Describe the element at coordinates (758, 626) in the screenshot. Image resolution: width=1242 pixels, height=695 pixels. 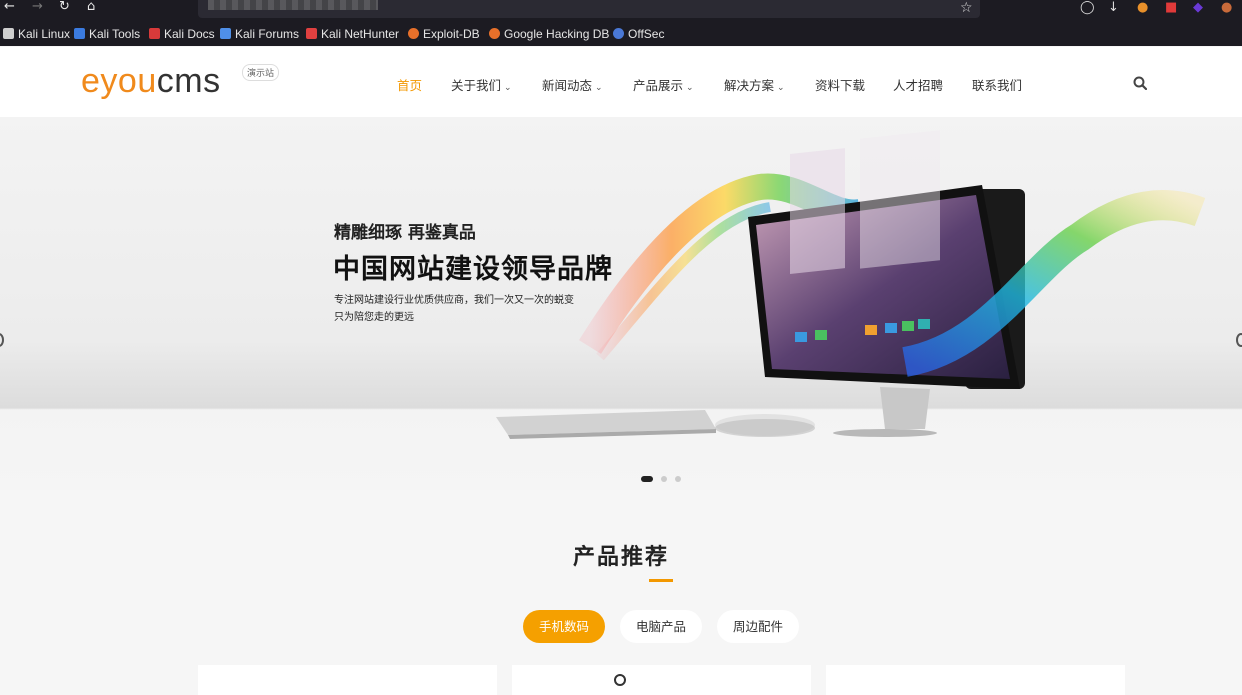
I see `tab-accessories: 周边配件` at that location.